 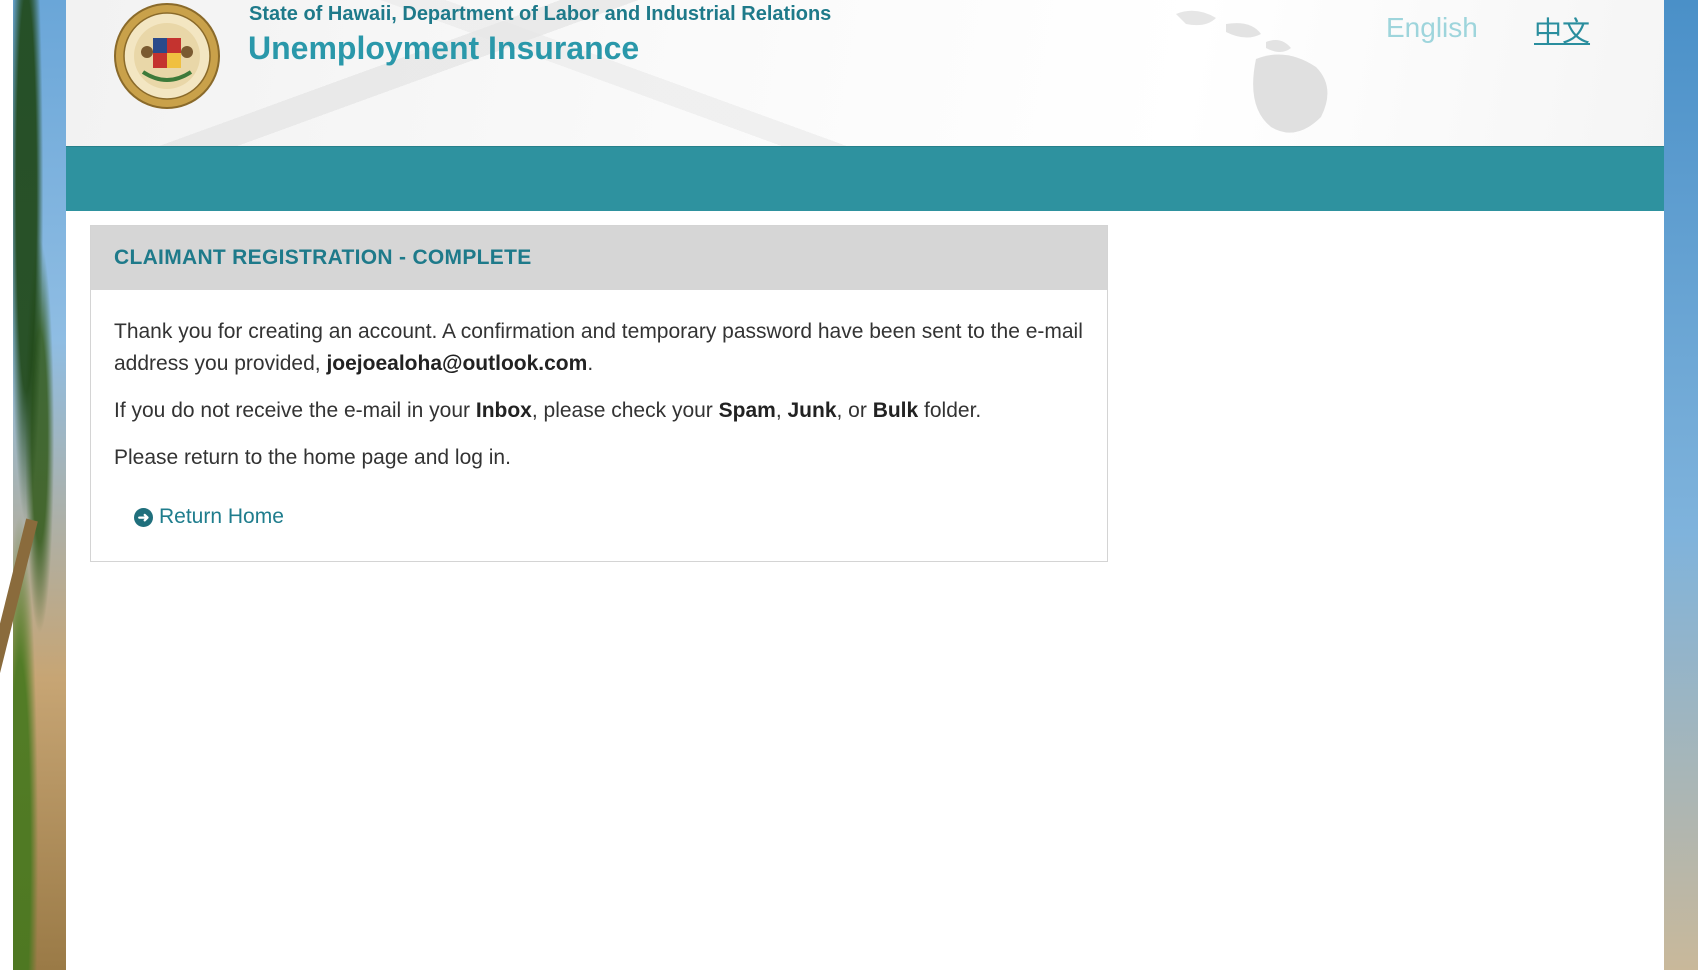 I want to click on left-edge, so click(x=6, y=485).